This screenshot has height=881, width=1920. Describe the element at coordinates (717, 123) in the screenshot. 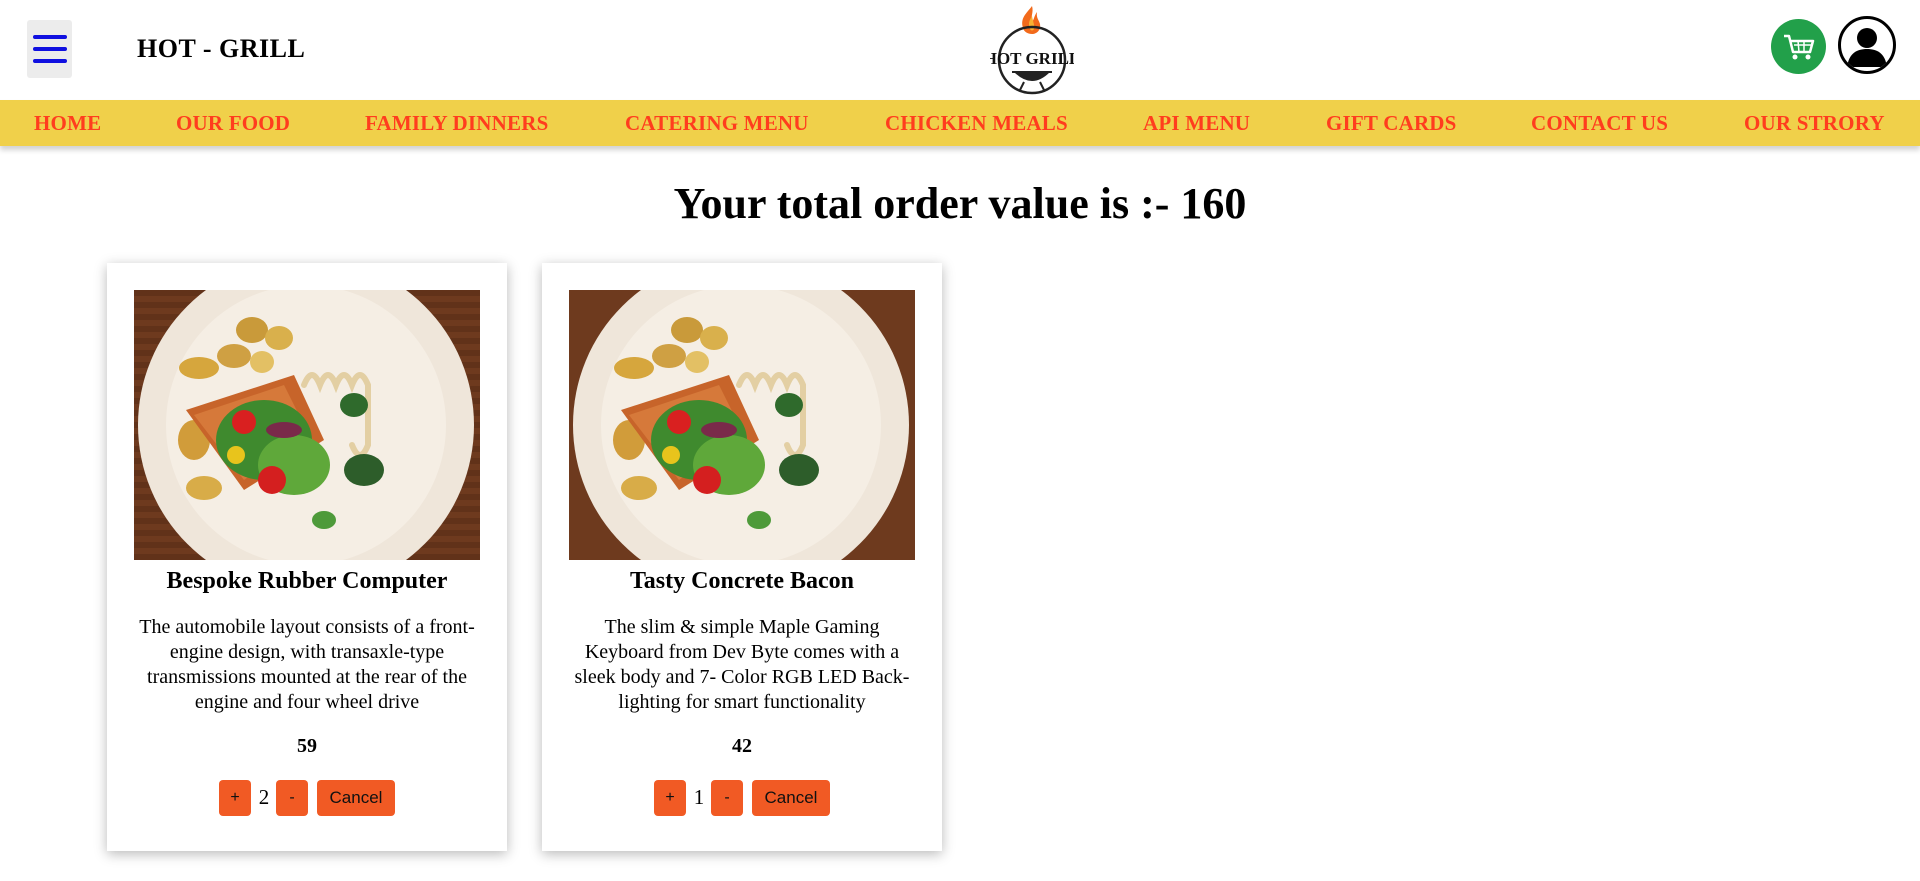

I see `nav-catering-menu: CATERING MENU` at that location.